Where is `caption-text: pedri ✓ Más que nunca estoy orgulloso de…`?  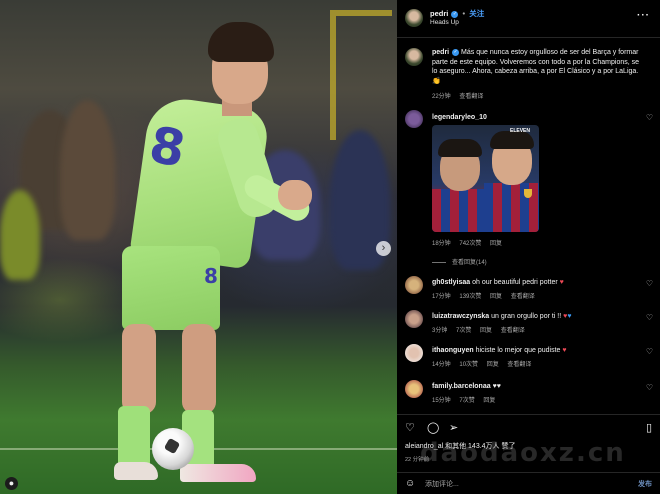 caption-text: pedri ✓ Más que nunca estoy orgulloso de… is located at coordinates (538, 67).